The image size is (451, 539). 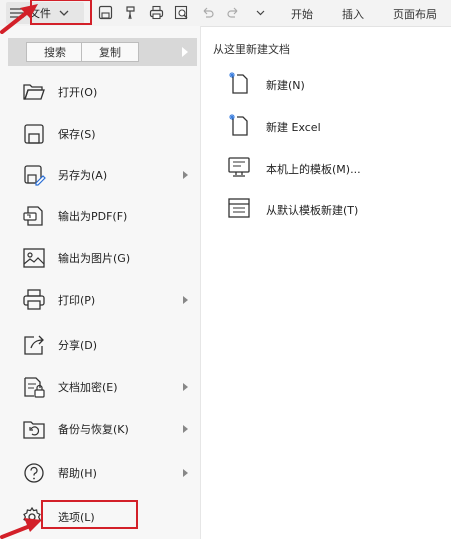 What do you see at coordinates (34, 473) in the screenshot?
I see `help-icon` at bounding box center [34, 473].